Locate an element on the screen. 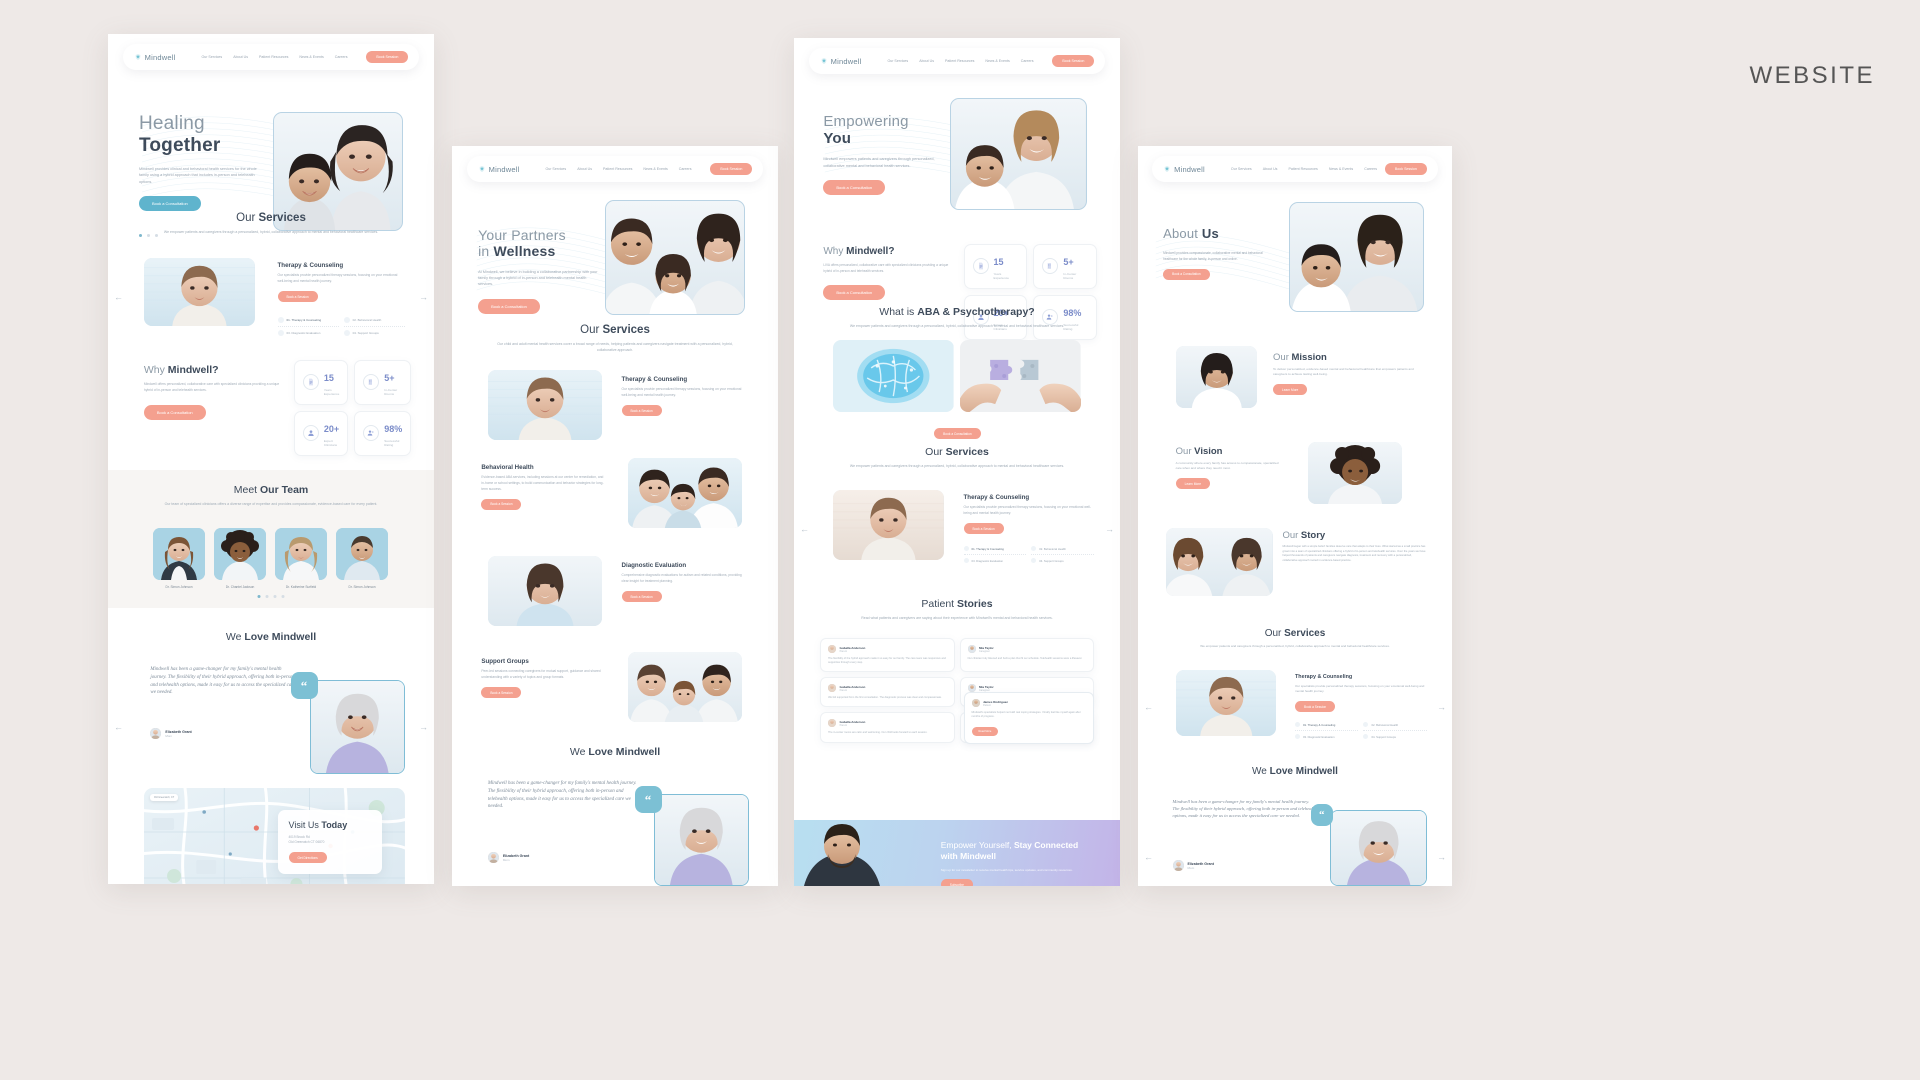 The height and width of the screenshot is (1080, 1920). brand-name: Mindwell is located at coordinates (160, 57).